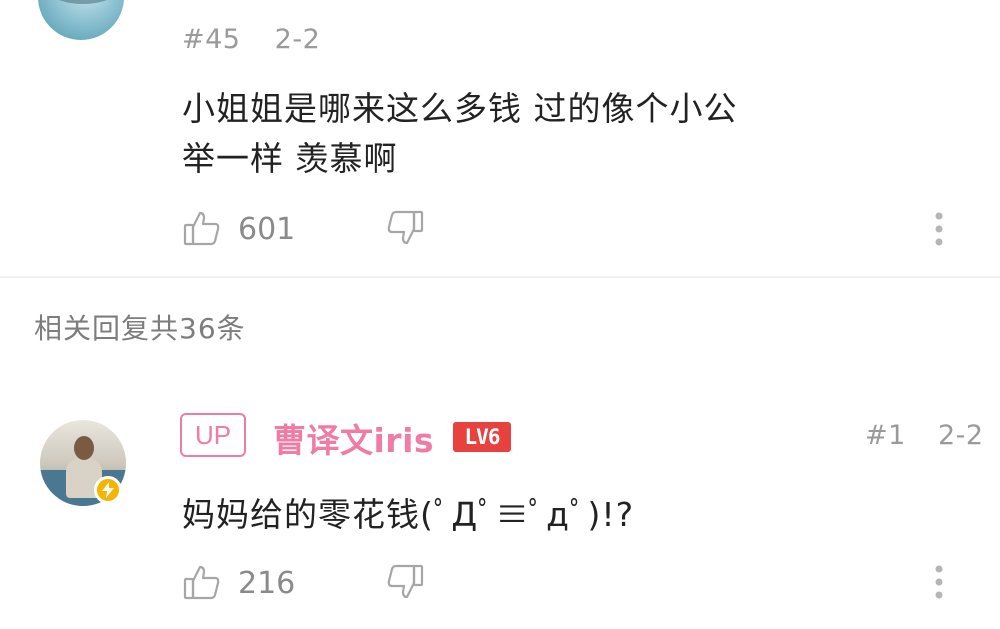 The height and width of the screenshot is (629, 1000). What do you see at coordinates (267, 229) in the screenshot?
I see `like-count: 601` at bounding box center [267, 229].